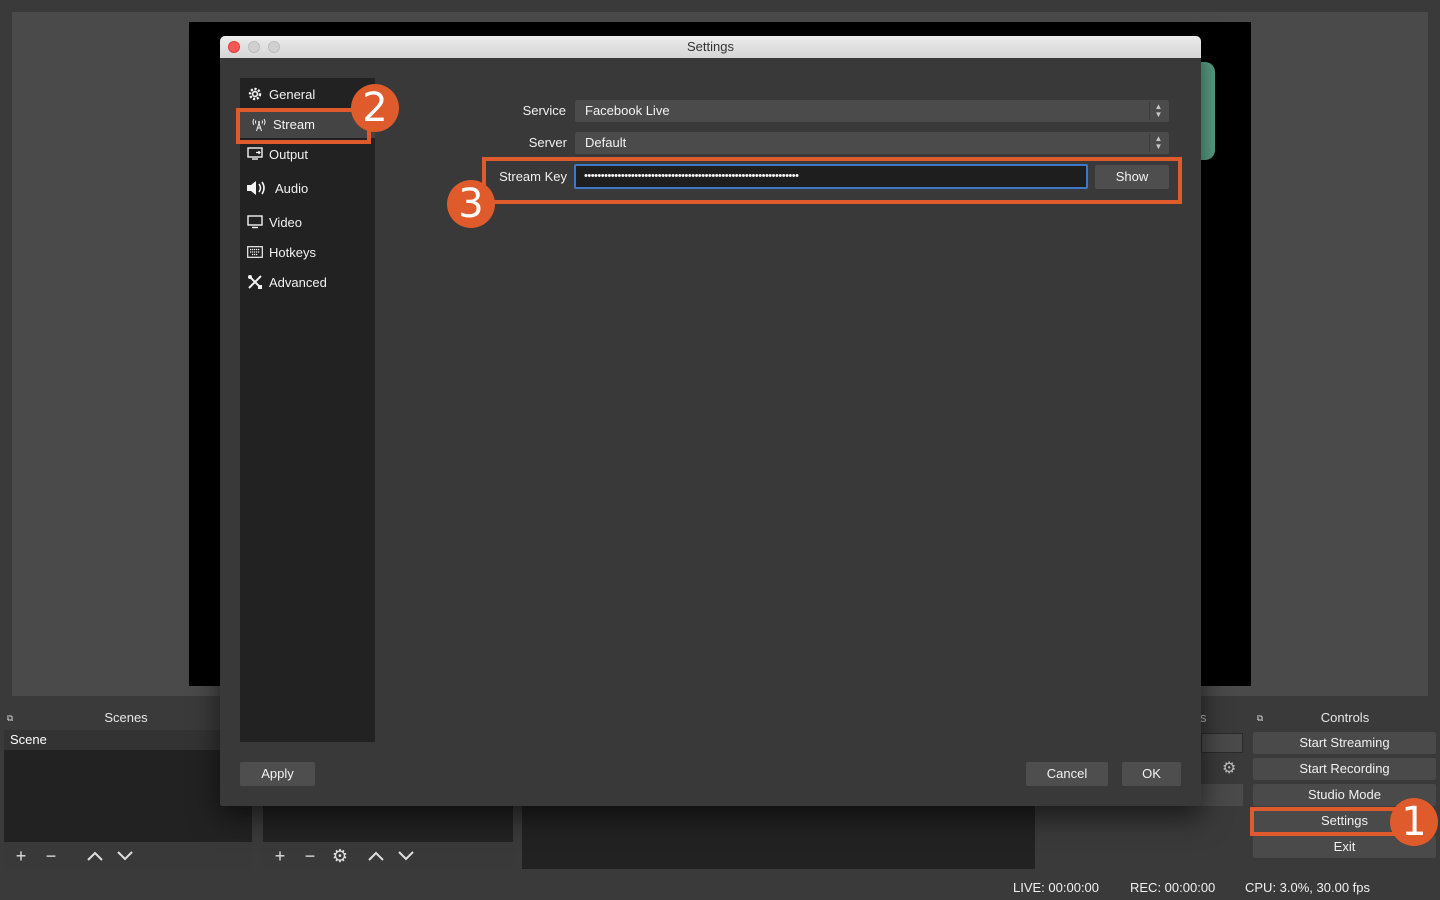  What do you see at coordinates (280, 856) in the screenshot?
I see `add-source-icon: +` at bounding box center [280, 856].